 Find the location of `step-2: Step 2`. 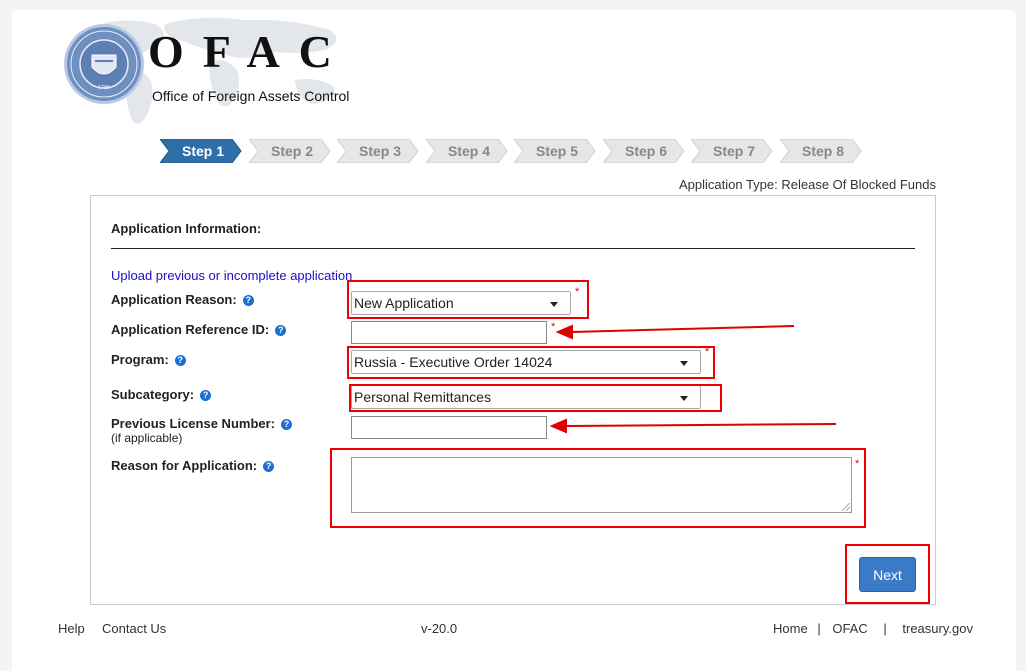

step-2: Step 2 is located at coordinates (290, 151).